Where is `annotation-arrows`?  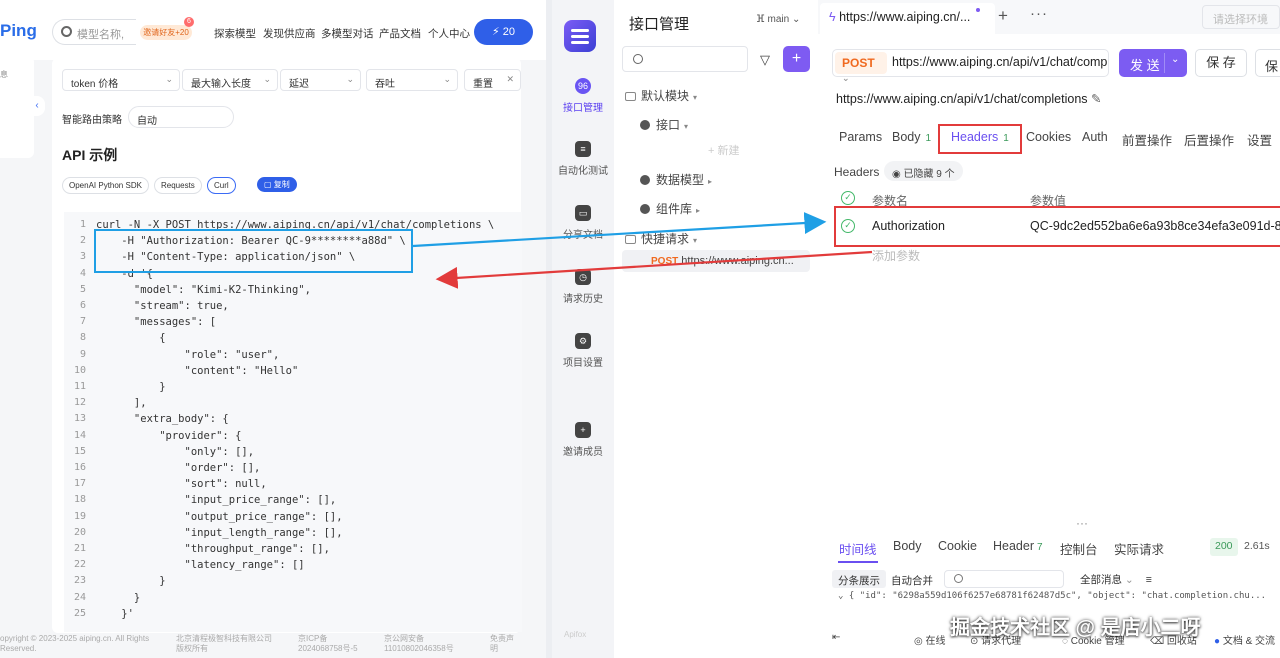
annotation-arrows is located at coordinates (642, 250).